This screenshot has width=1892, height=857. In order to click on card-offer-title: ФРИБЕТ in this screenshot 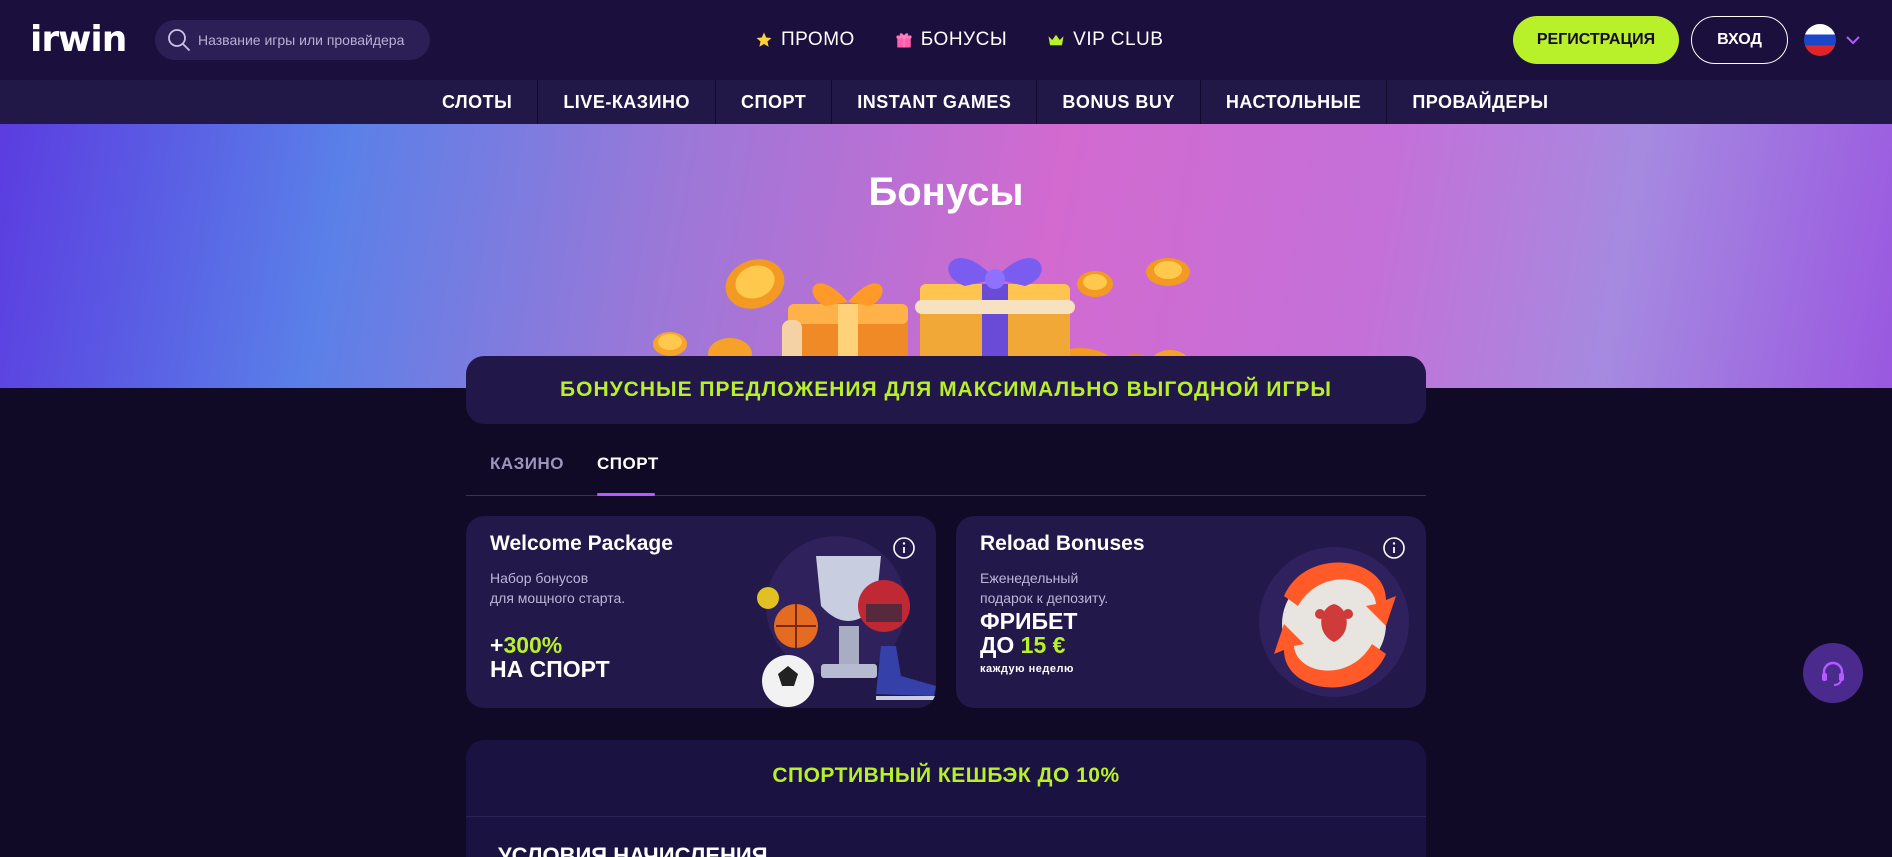, I will do `click(1029, 621)`.